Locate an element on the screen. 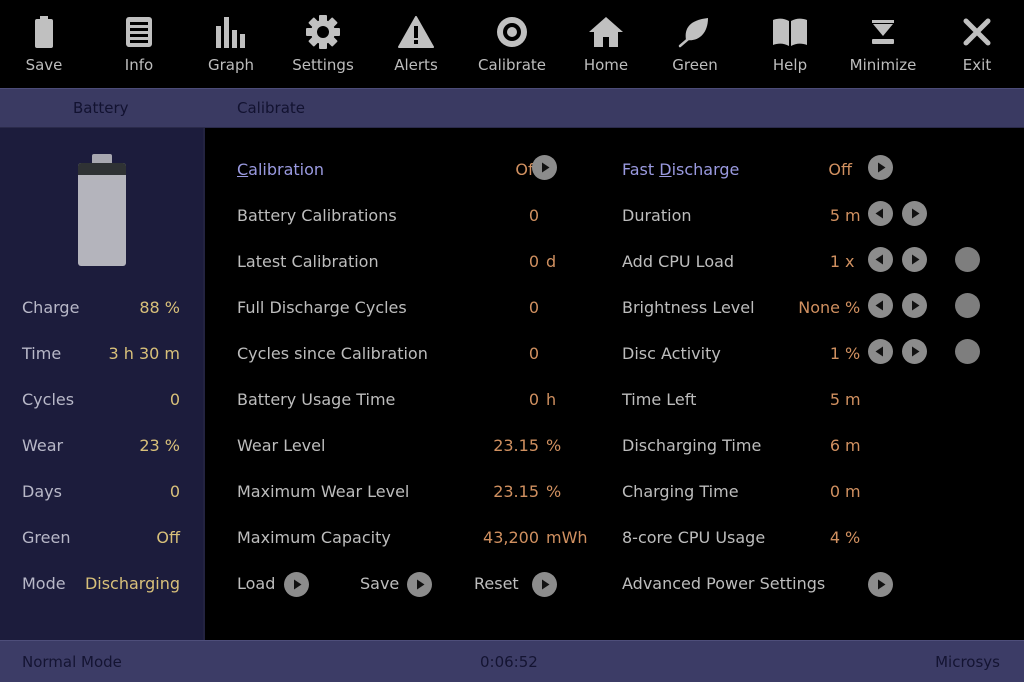 The width and height of the screenshot is (1024, 682). toolbar-green-button: Green is located at coordinates (695, 44).